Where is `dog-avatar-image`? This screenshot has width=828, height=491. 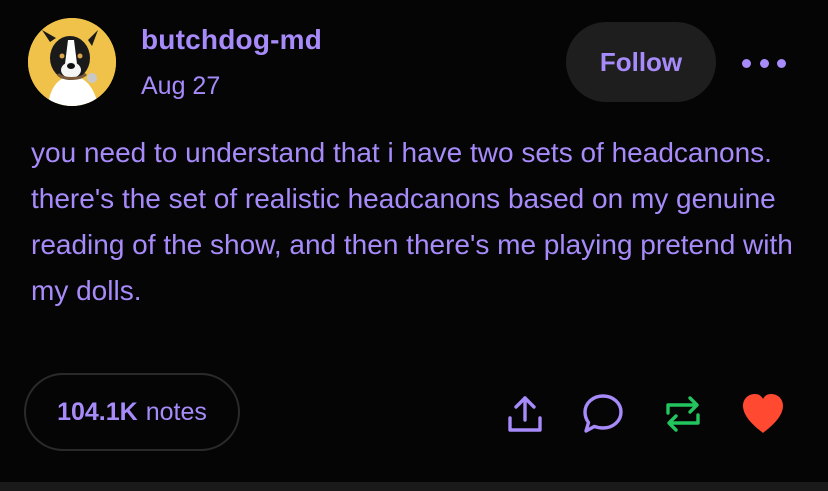 dog-avatar-image is located at coordinates (72, 62).